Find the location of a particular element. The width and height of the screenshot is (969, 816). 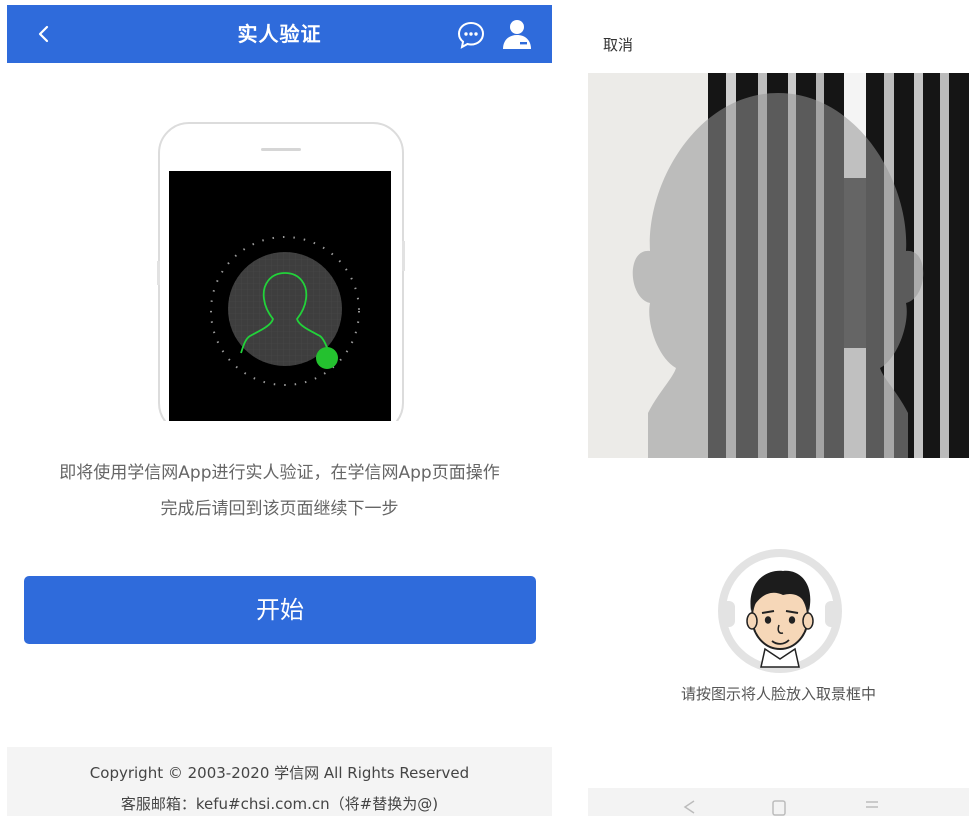

user-icon is located at coordinates (517, 34).